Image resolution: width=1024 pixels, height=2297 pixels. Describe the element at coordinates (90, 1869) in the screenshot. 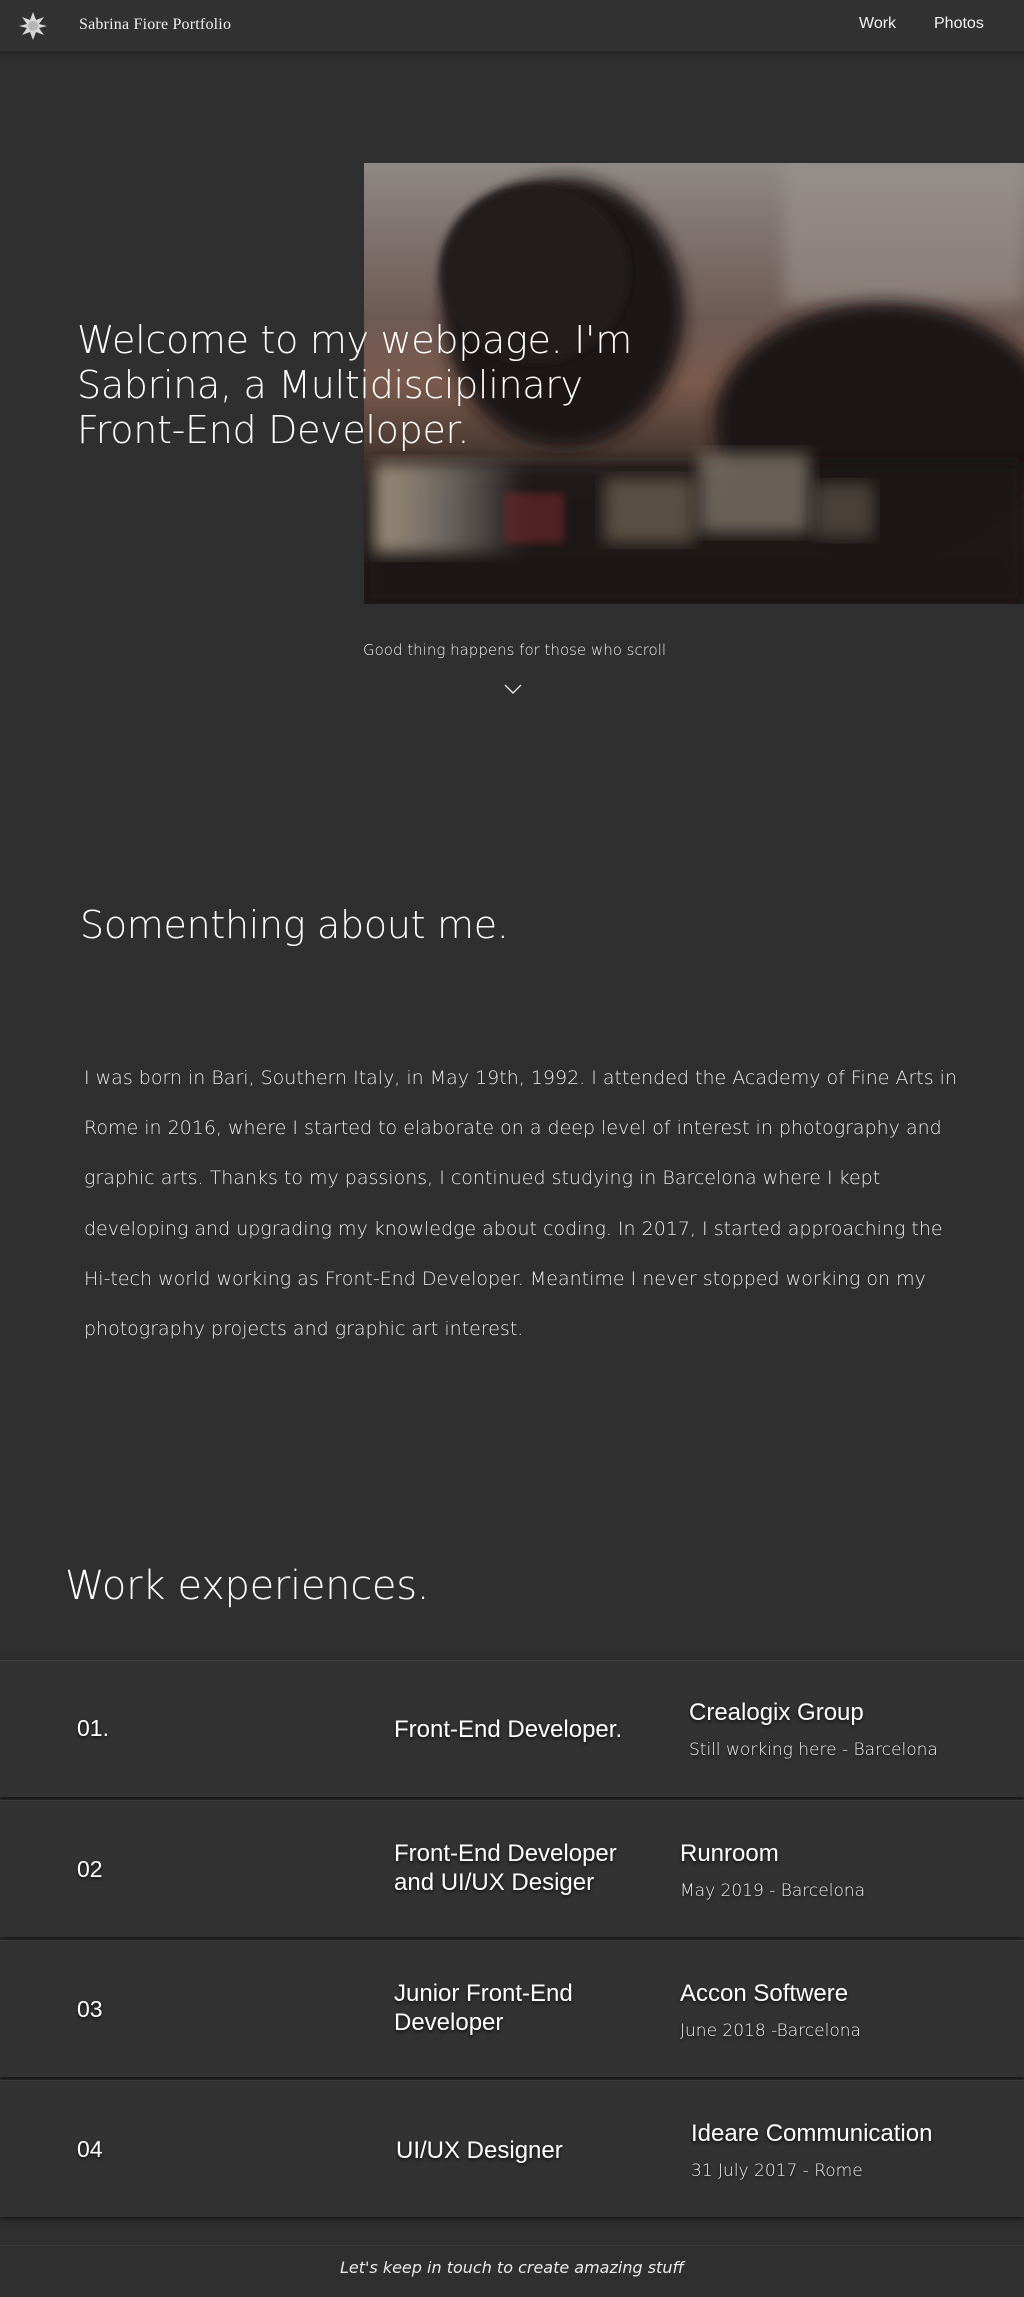

I see `job-number: 02` at that location.